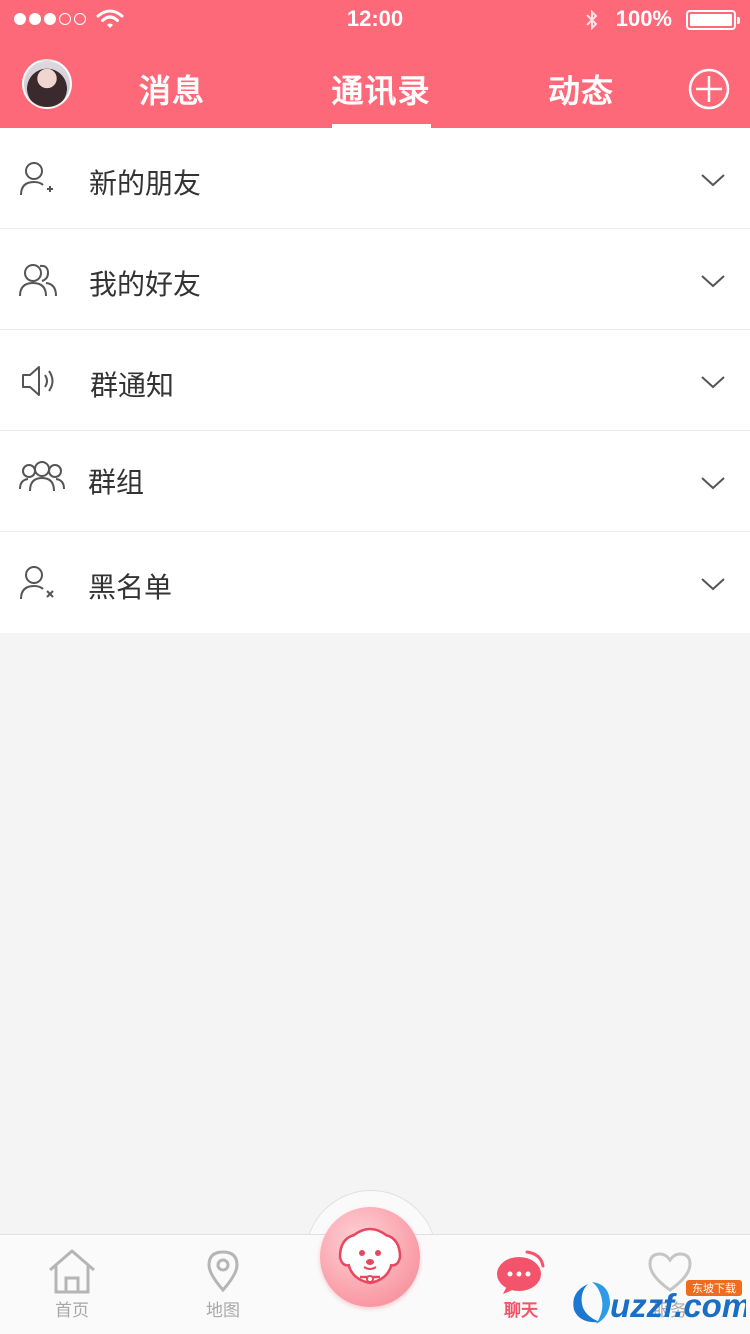 The image size is (750, 1334). I want to click on tabbar-item-home: 首页, so click(72, 1284).